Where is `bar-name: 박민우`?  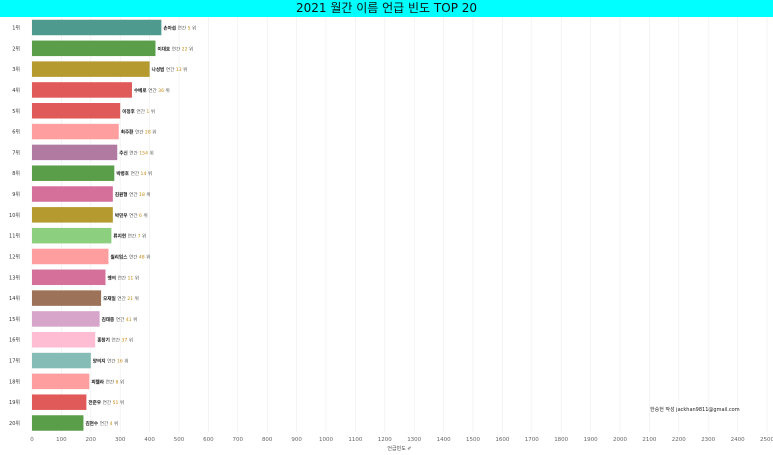 bar-name: 박민우 is located at coordinates (122, 215).